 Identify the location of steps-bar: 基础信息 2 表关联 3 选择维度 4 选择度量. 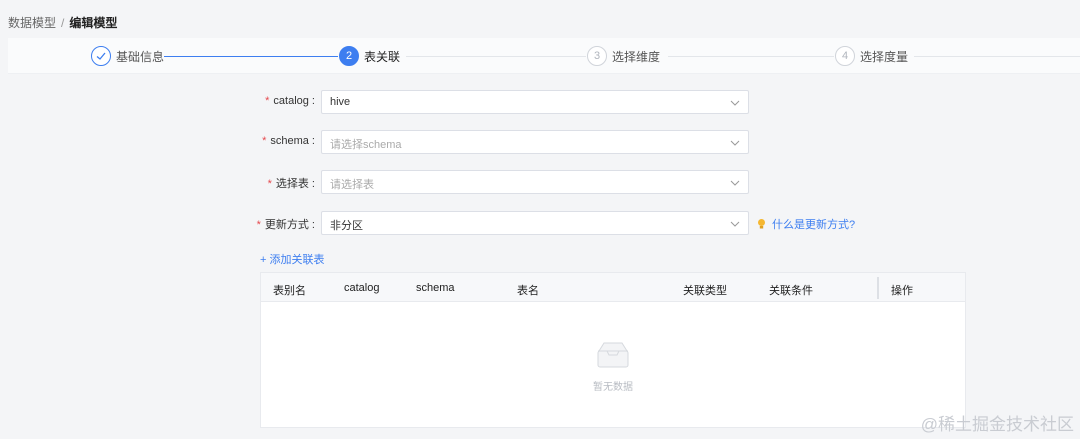
(544, 56).